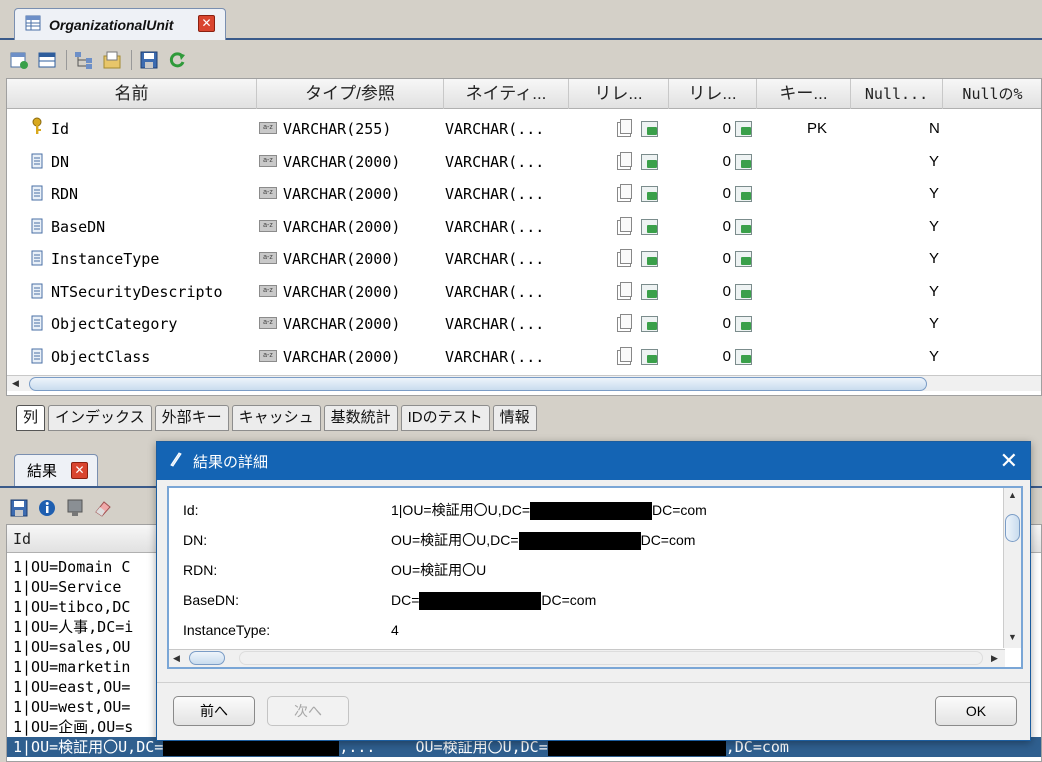 The image size is (1042, 762). I want to click on horizontal-scrollbar: ◀ ▶, so click(587, 658).